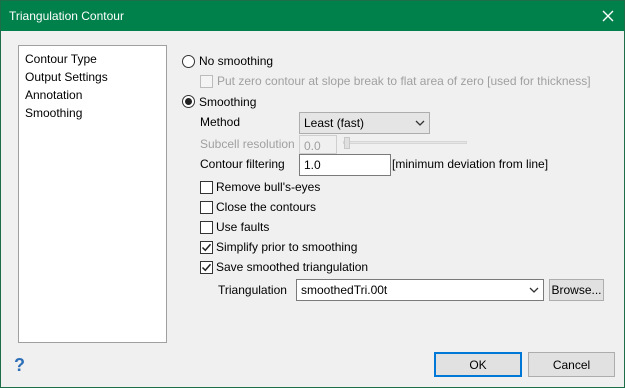 Image resolution: width=625 pixels, height=388 pixels. I want to click on method-select: Least (fast), so click(364, 123).